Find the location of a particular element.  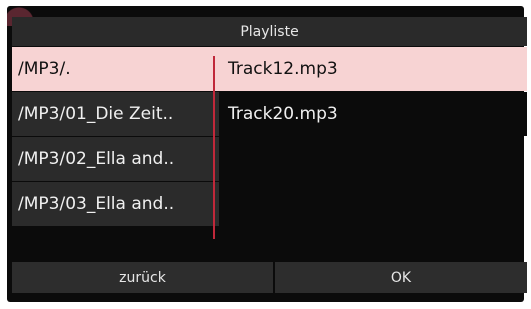

directory-item-03: /MP3/03_Ella and.. is located at coordinates (115, 204).